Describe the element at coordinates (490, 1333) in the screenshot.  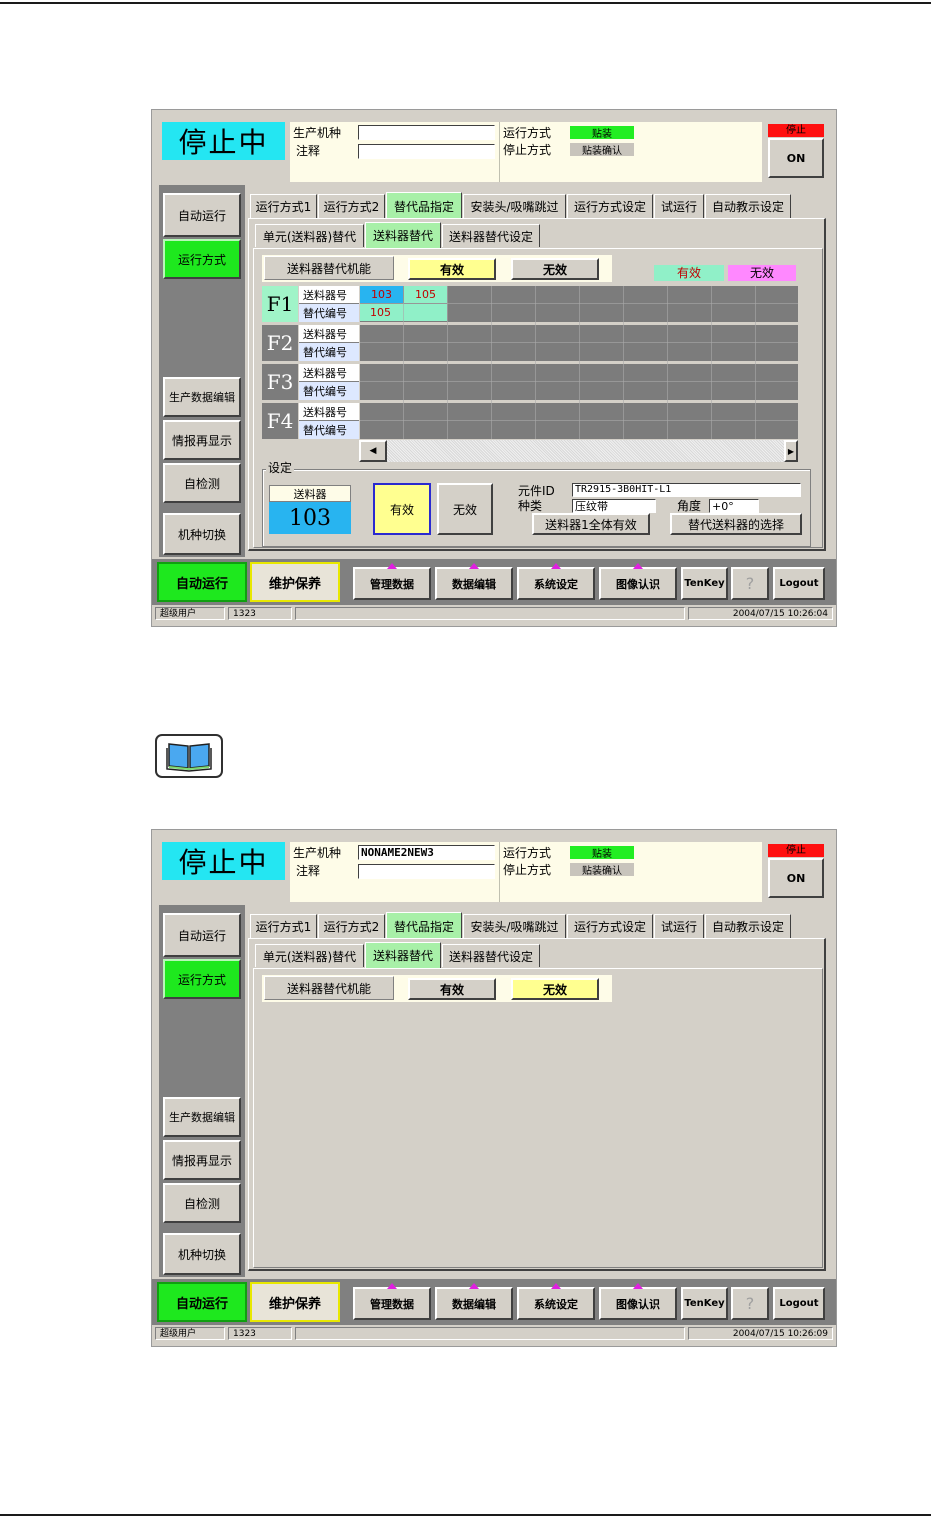
I see `status-message` at that location.